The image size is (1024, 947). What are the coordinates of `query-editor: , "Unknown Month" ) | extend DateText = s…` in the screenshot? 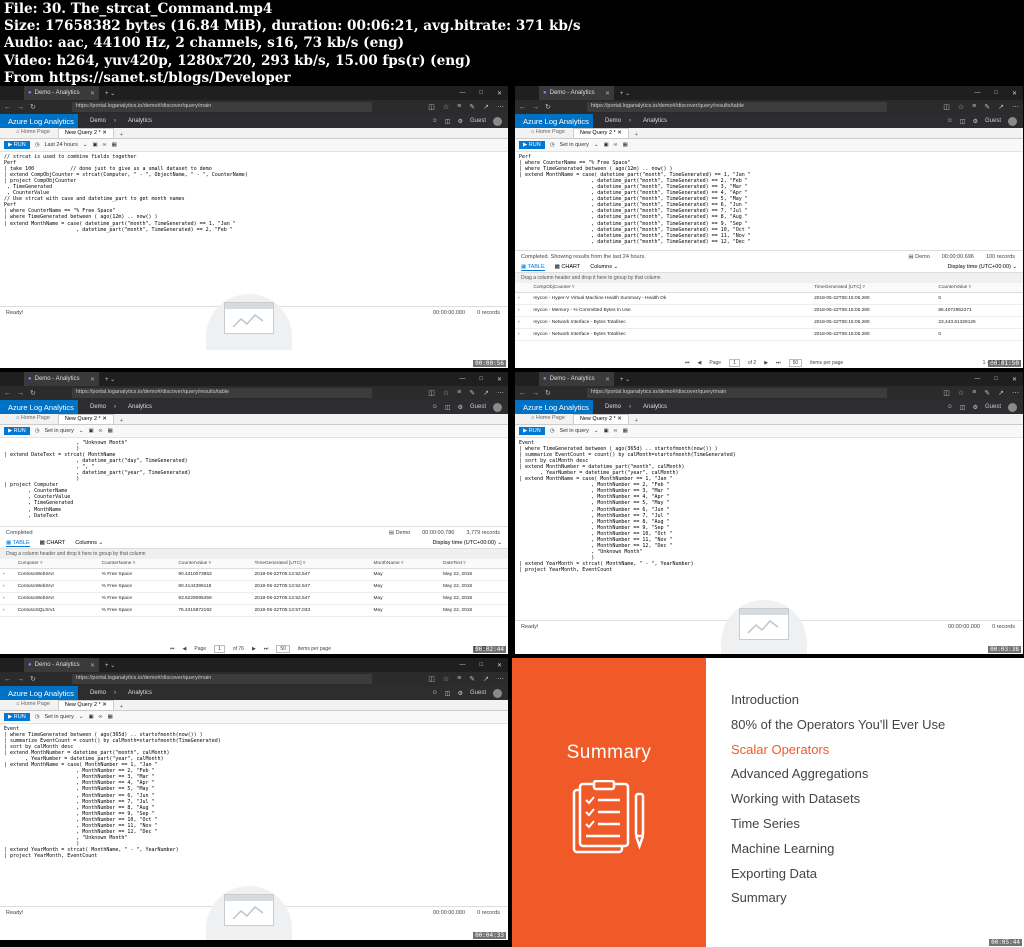 It's located at (254, 482).